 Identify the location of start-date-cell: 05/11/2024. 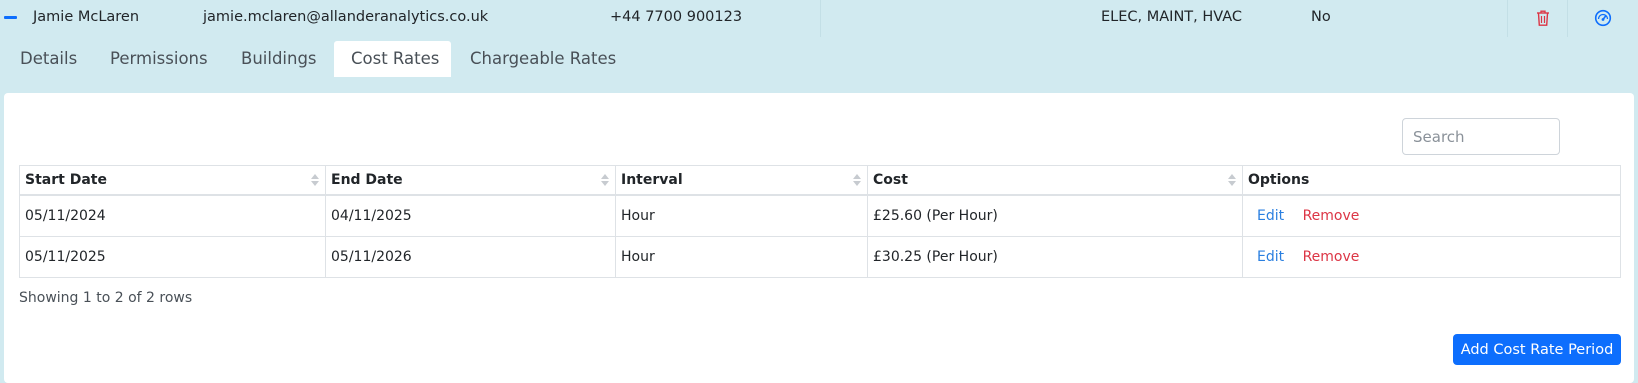
(172, 215).